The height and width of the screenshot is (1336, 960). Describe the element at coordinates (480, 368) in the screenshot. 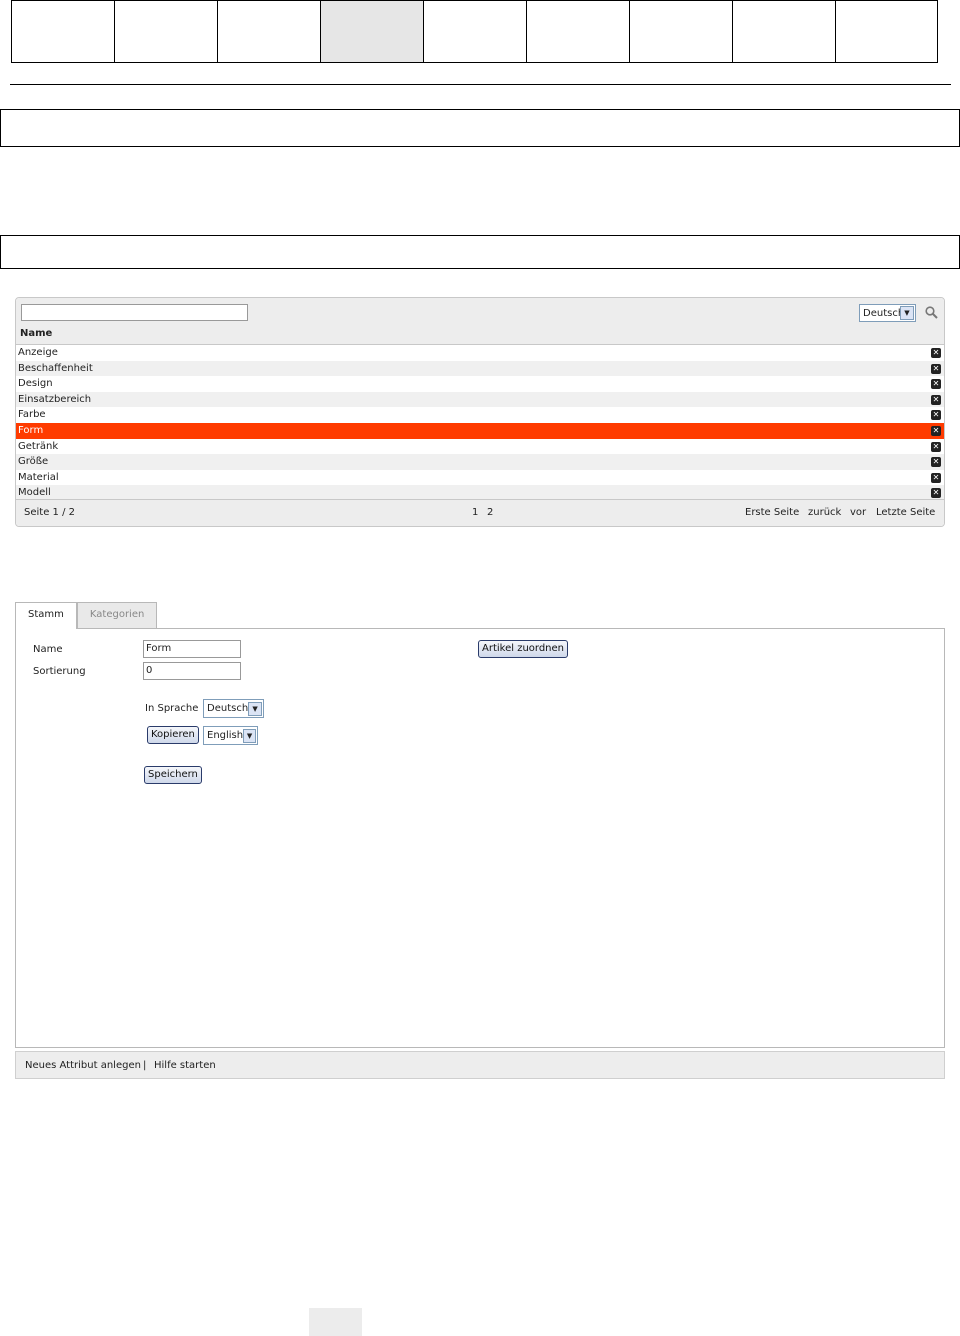

I see `list-item: Beschaffenheit ✕` at that location.